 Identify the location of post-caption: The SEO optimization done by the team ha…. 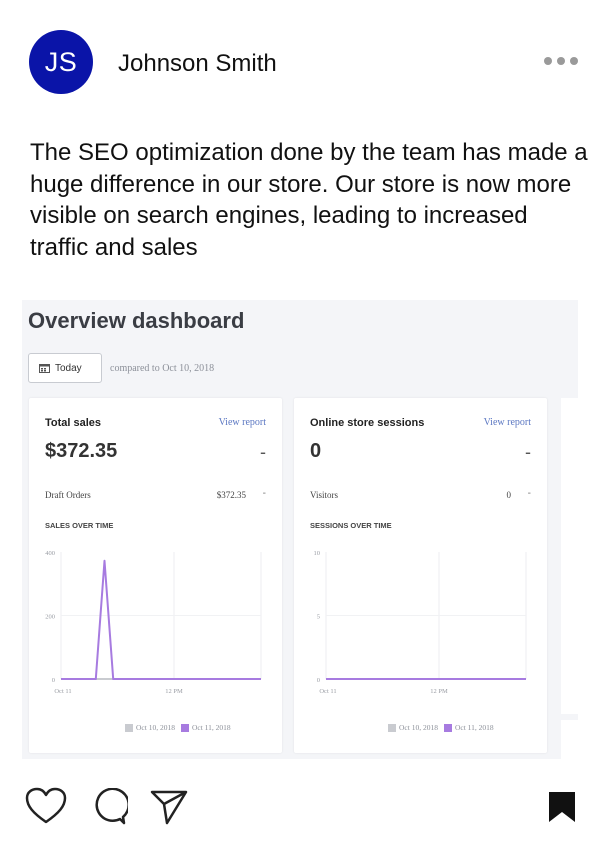
(309, 200).